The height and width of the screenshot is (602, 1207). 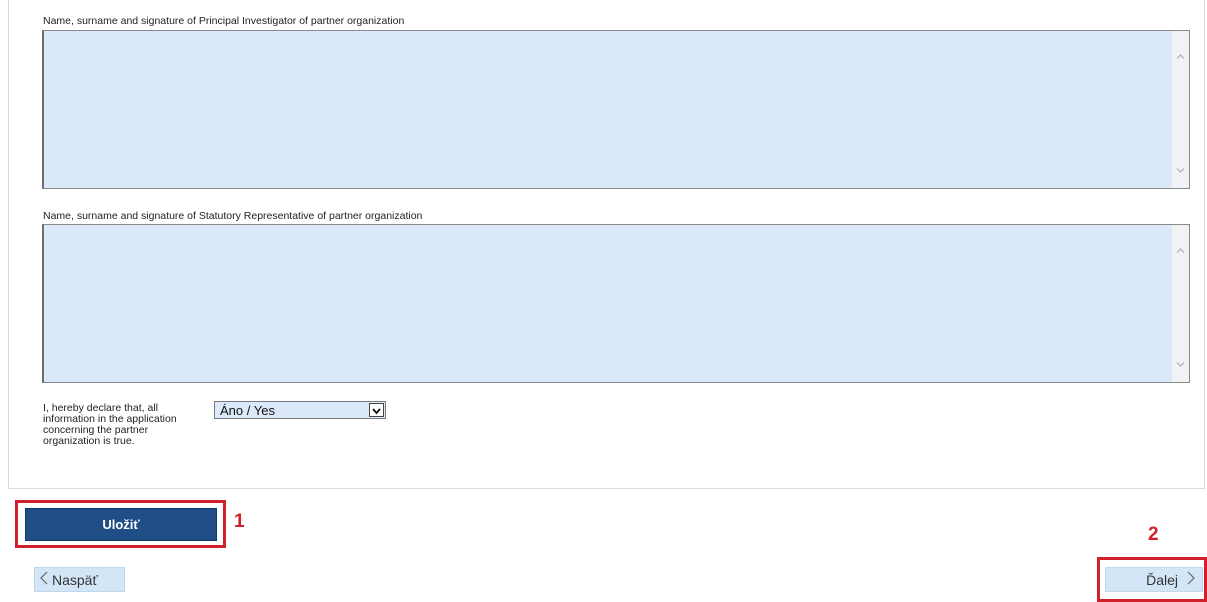 What do you see at coordinates (75, 579) in the screenshot?
I see `back-button-label: Naspäť` at bounding box center [75, 579].